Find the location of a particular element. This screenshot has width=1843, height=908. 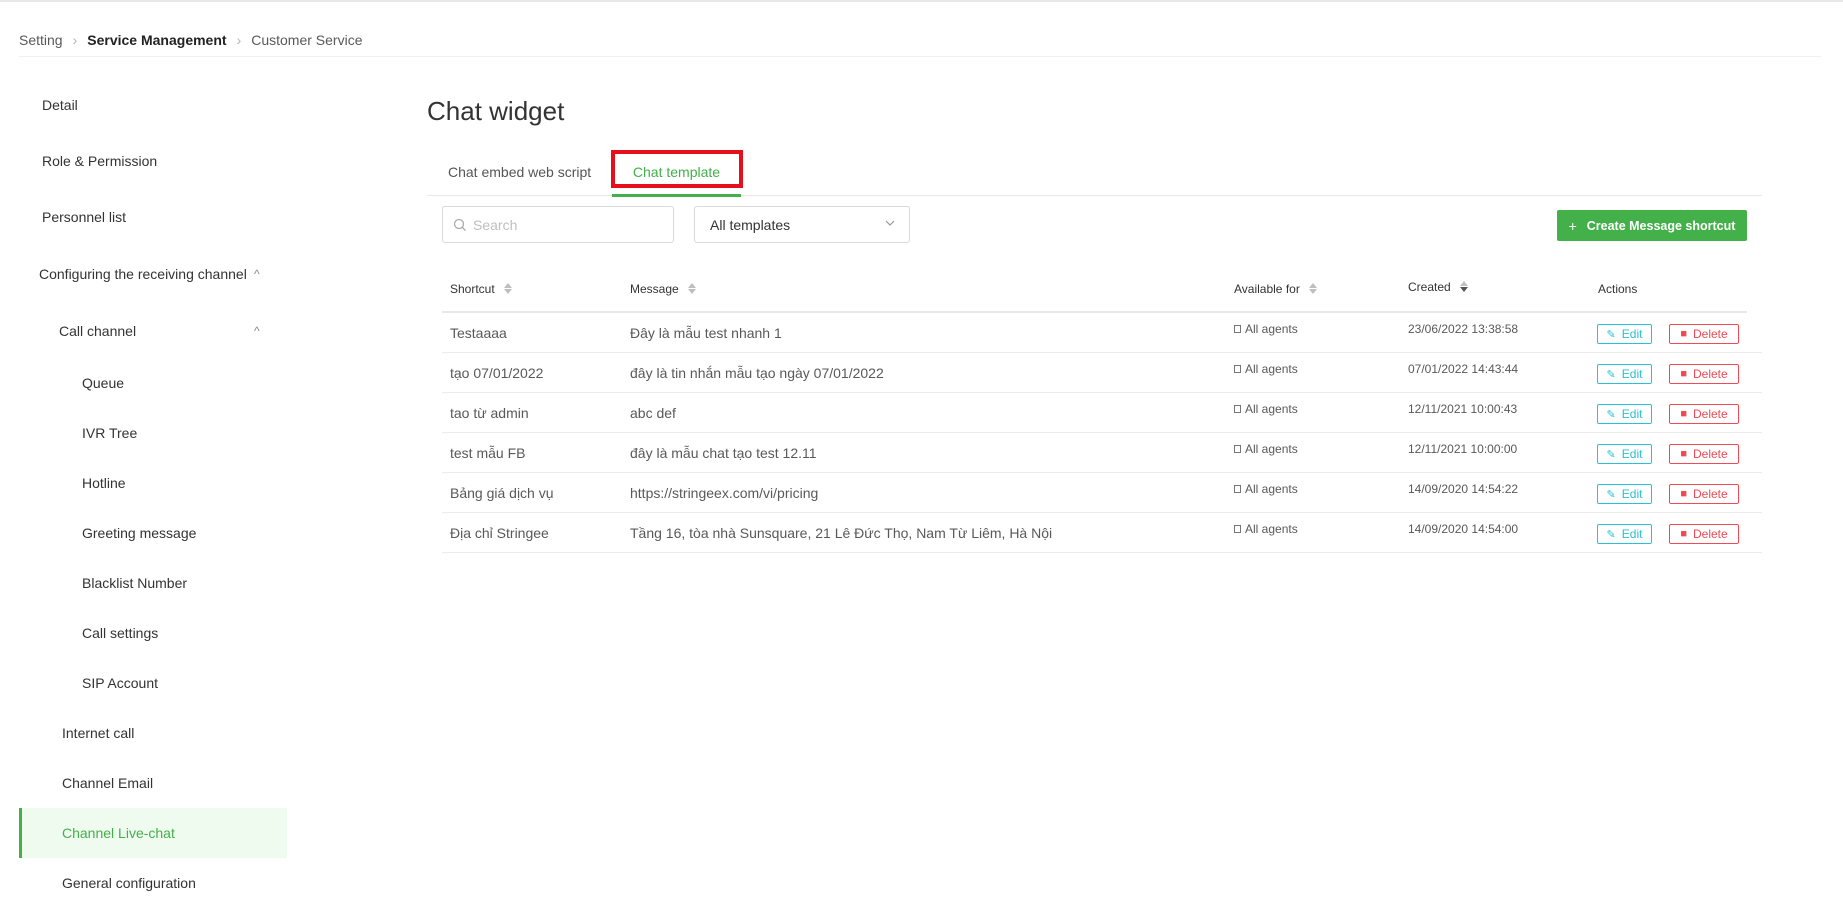

tab-chat-embed-web-script: Chat embed web script is located at coordinates (519, 172).